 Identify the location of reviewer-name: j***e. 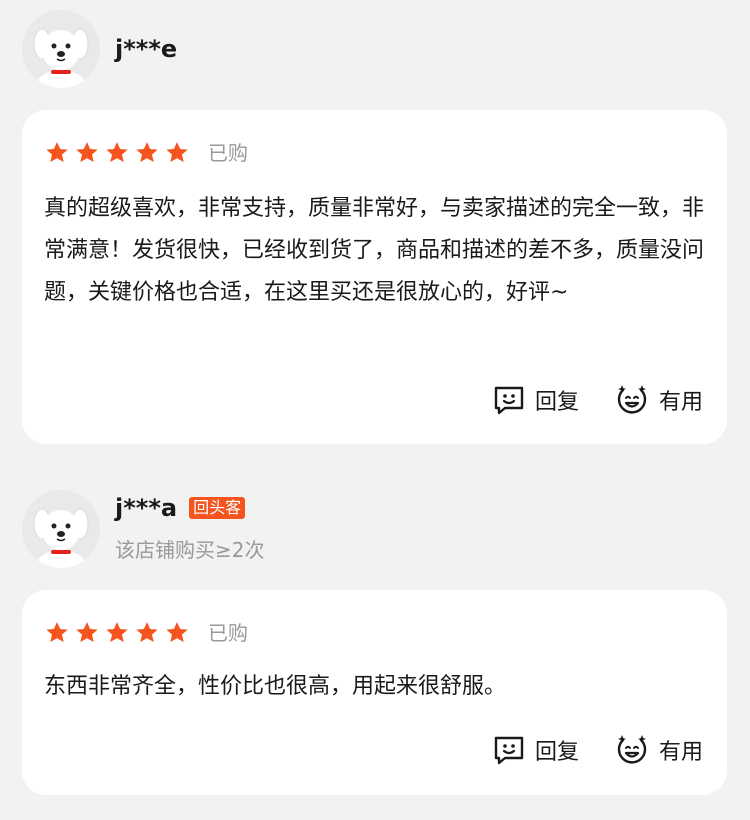
(146, 49).